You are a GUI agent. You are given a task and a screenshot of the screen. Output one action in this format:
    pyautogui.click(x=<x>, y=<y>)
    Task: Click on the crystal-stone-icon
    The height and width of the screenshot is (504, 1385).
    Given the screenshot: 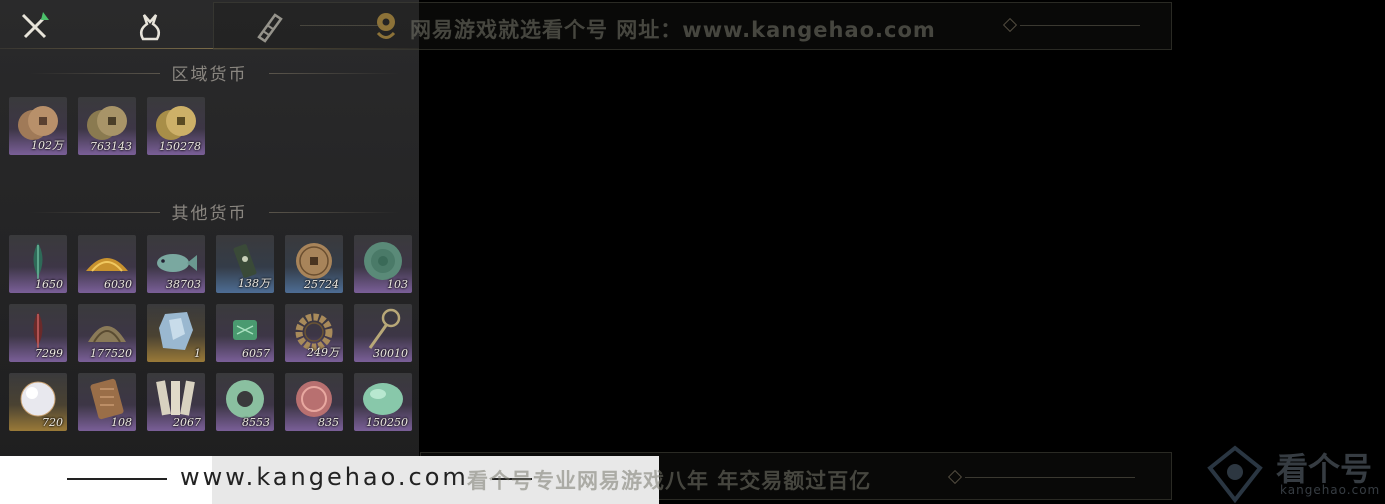 What is the action you would take?
    pyautogui.click(x=176, y=331)
    